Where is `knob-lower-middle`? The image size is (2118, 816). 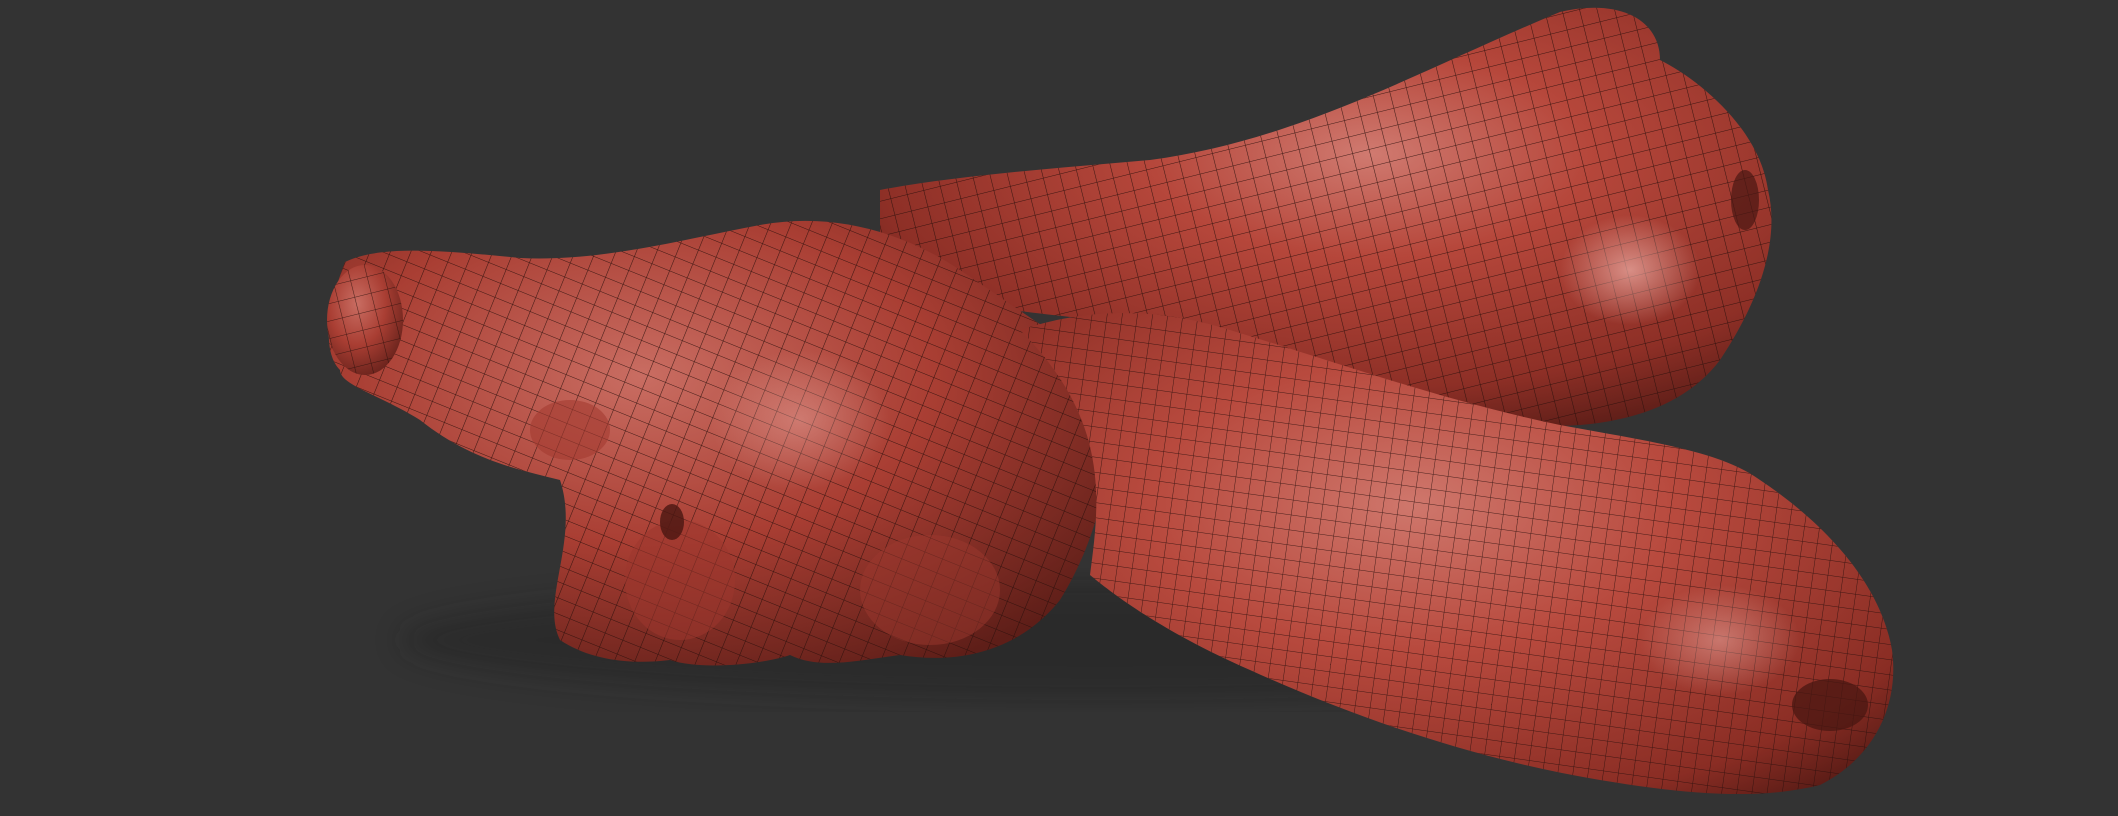 knob-lower-middle is located at coordinates (930, 590).